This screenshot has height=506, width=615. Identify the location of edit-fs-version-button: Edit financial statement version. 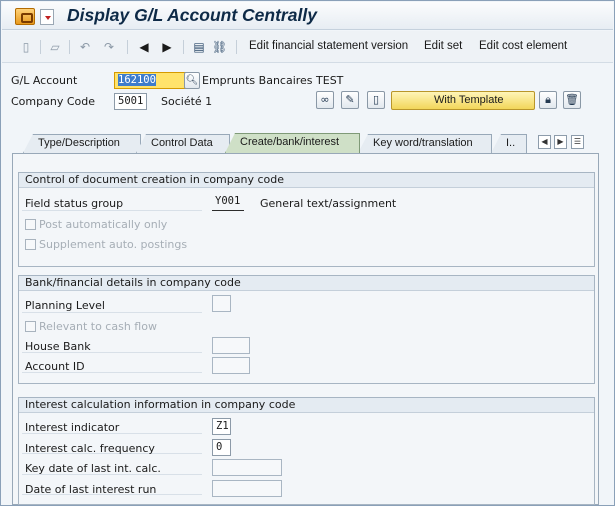
(328, 46).